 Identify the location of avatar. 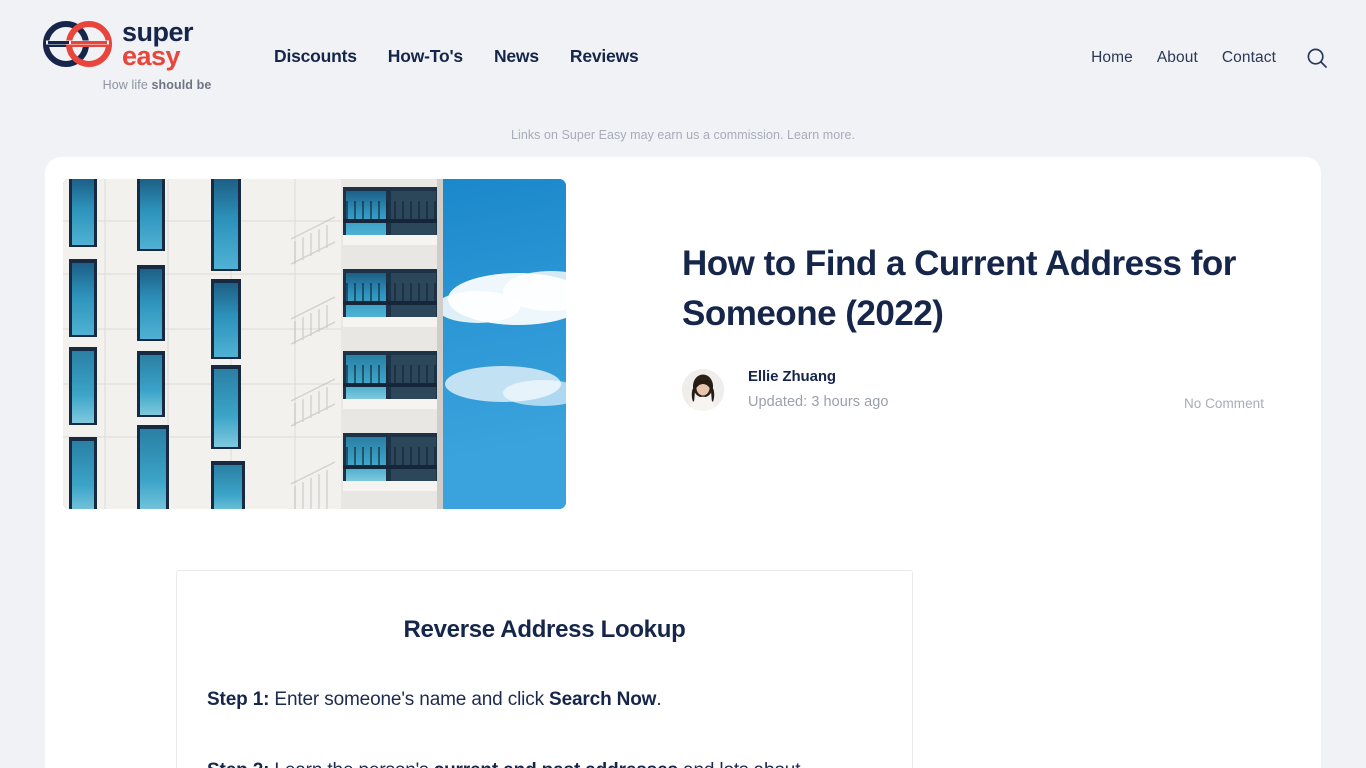
(703, 390).